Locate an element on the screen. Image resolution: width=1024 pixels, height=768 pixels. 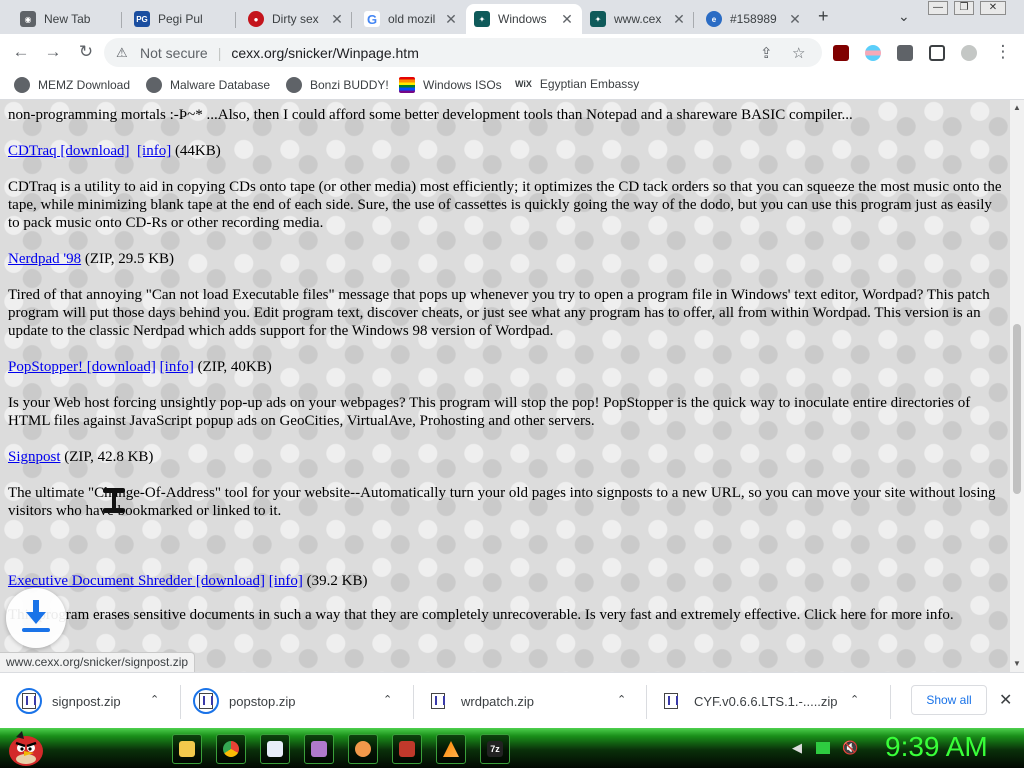
zip-file-wrapper is located at coordinates (671, 701).